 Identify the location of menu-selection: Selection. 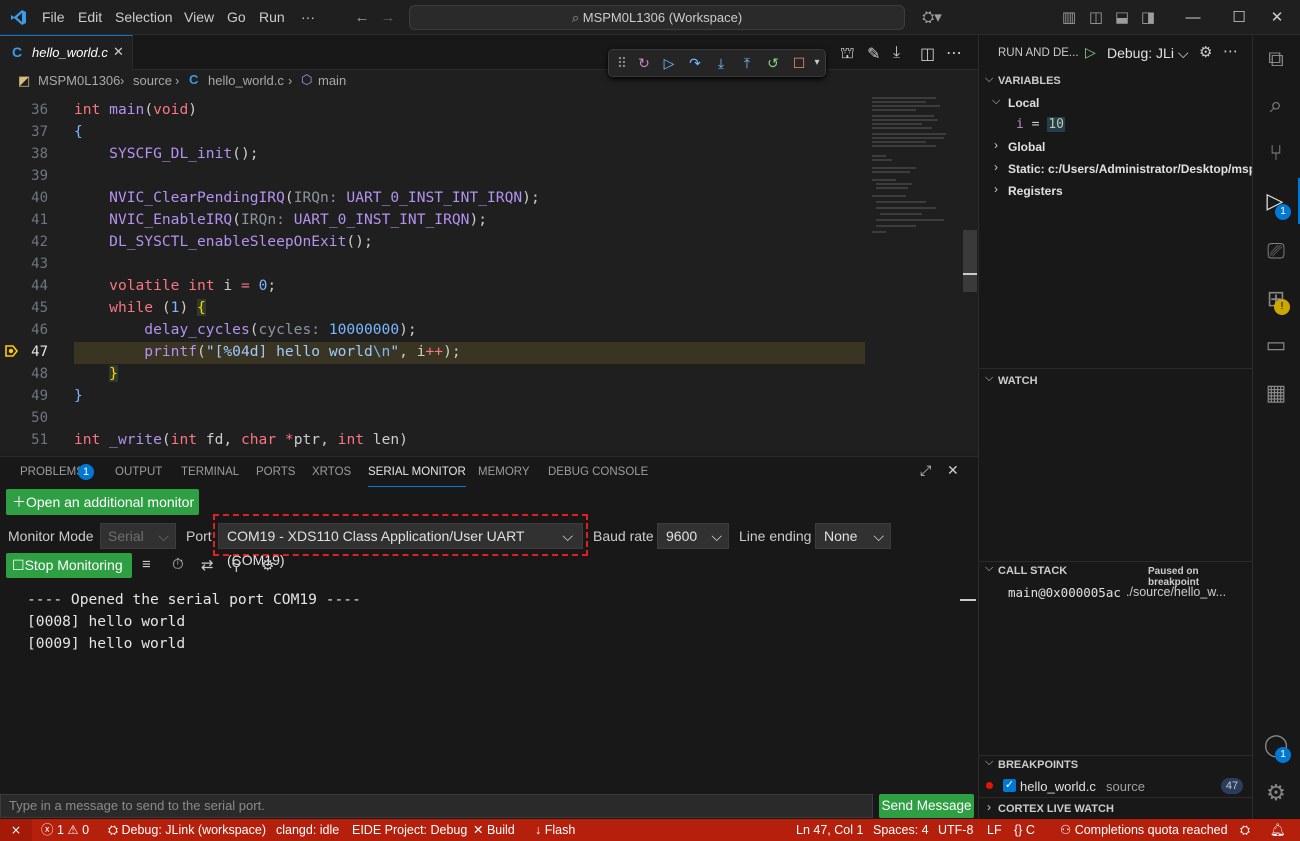
(144, 17).